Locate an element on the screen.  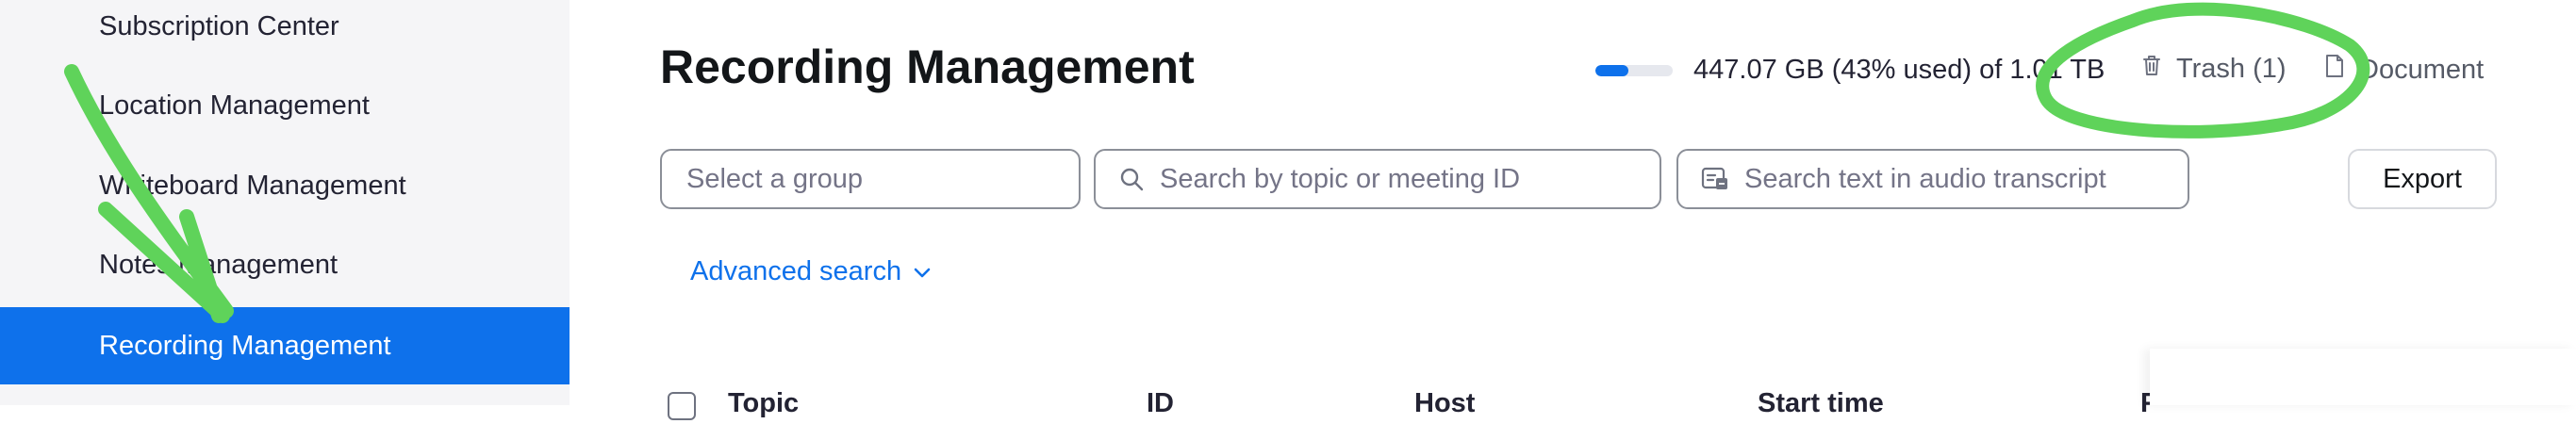
topic-search-input is located at coordinates (1409, 179).